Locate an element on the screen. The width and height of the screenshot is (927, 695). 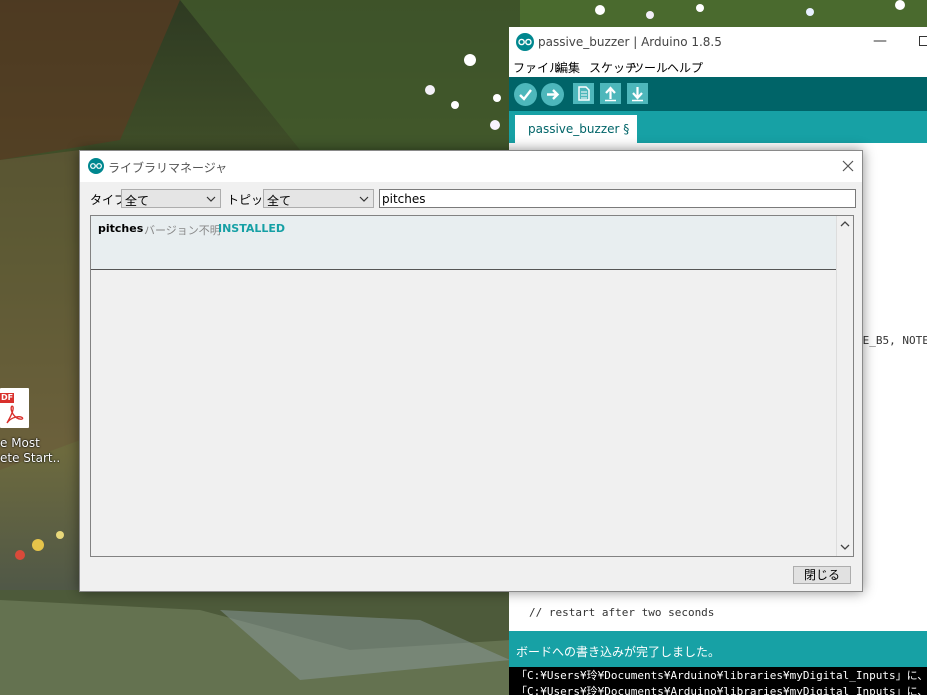
save-sketch-button is located at coordinates (637, 93).